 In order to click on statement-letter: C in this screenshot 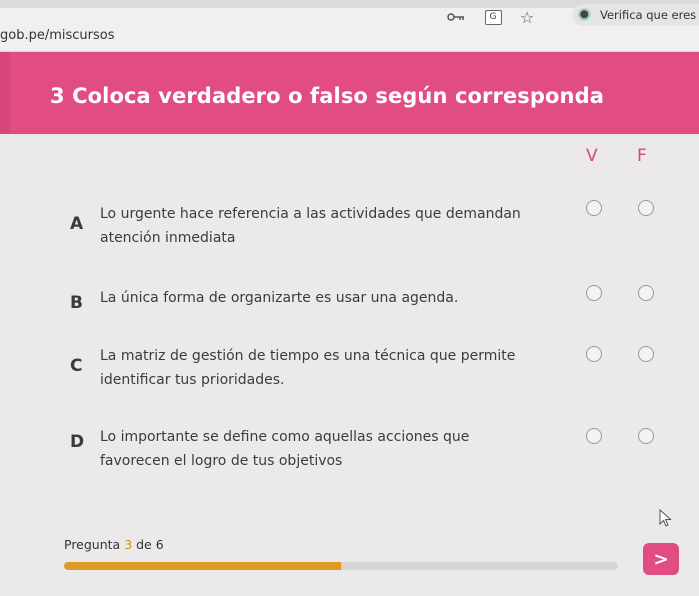, I will do `click(76, 366)`.